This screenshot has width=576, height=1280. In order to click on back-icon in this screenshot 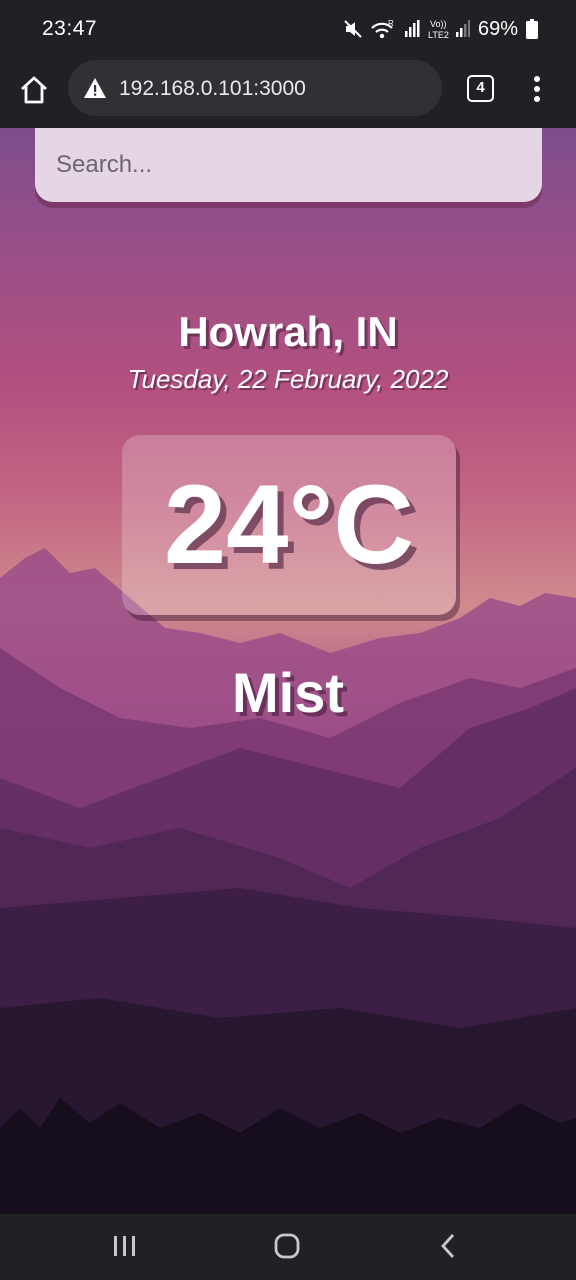, I will do `click(448, 1246)`.